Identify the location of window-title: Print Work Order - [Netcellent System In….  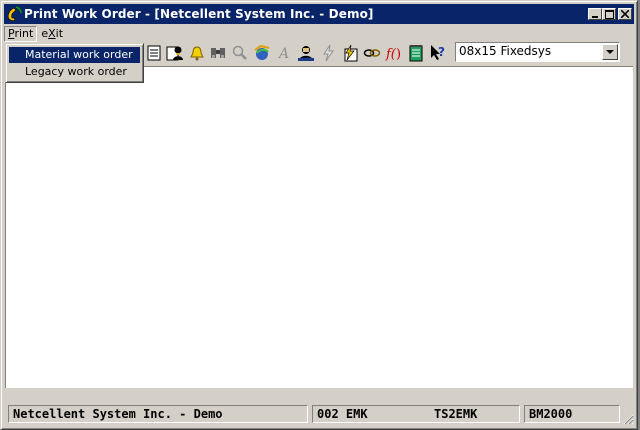
(199, 14).